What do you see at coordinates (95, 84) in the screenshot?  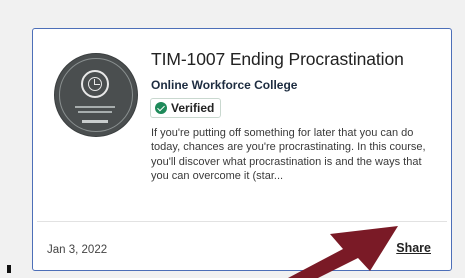 I see `clock-icon` at bounding box center [95, 84].